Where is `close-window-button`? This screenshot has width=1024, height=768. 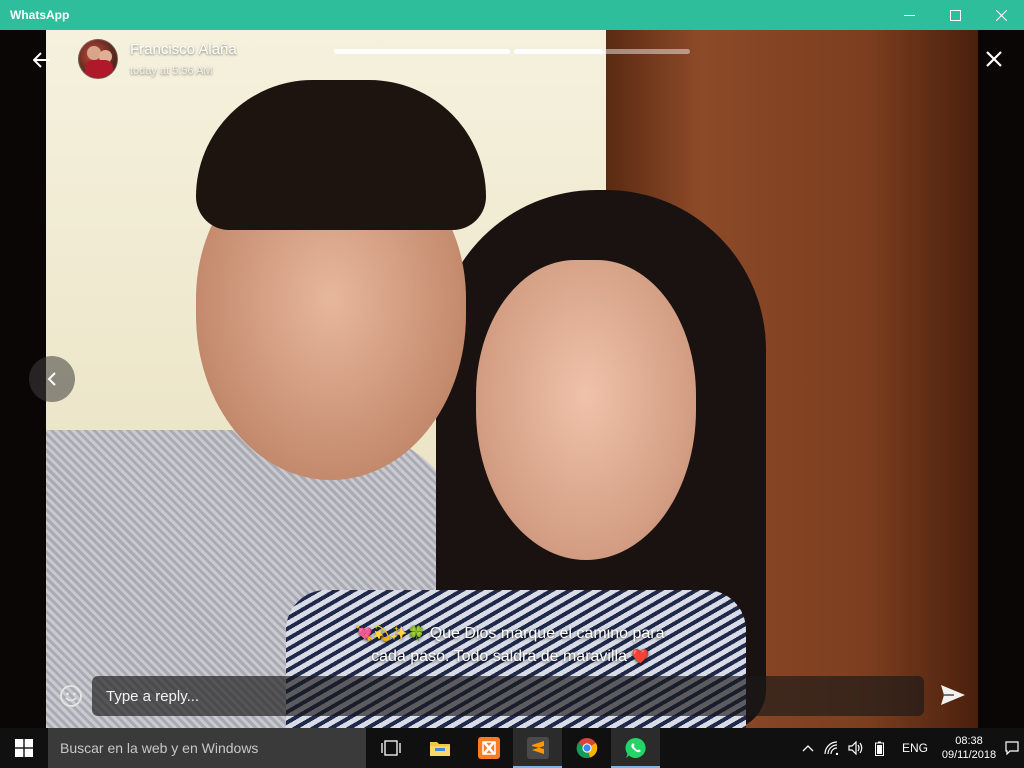 close-window-button is located at coordinates (1001, 15).